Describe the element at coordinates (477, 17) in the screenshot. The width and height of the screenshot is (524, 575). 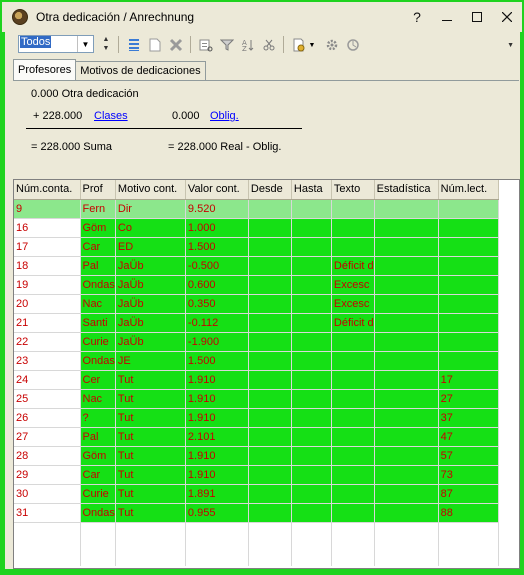
I see `maximize-button` at that location.